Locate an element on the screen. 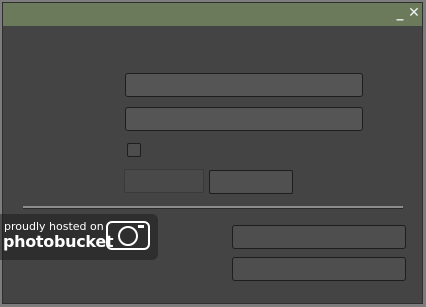 Image resolution: width=426 pixels, height=307 pixels. close-button: ✕ is located at coordinates (414, 13).